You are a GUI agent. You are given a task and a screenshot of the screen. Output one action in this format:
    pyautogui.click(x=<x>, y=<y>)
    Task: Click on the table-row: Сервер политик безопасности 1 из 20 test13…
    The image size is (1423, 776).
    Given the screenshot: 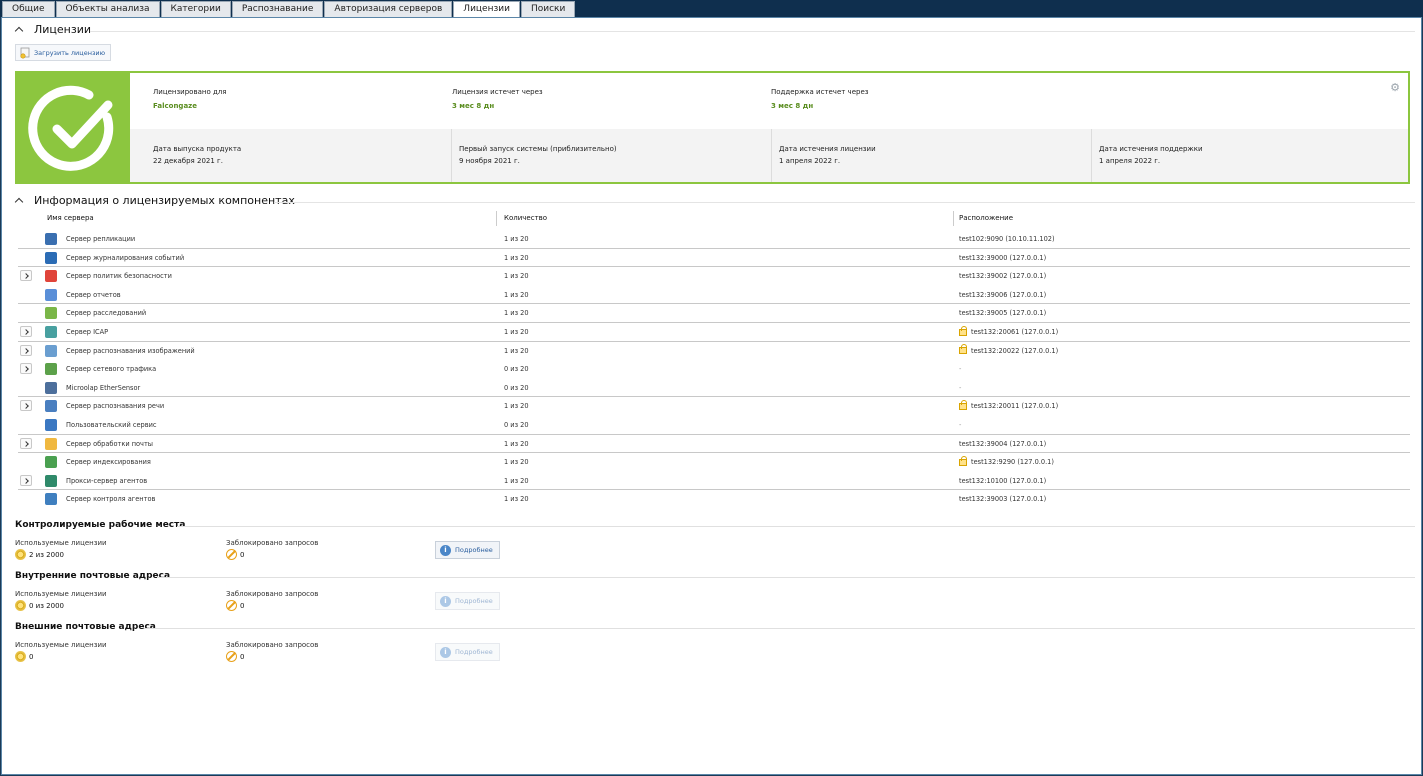 What is the action you would take?
    pyautogui.click(x=714, y=276)
    